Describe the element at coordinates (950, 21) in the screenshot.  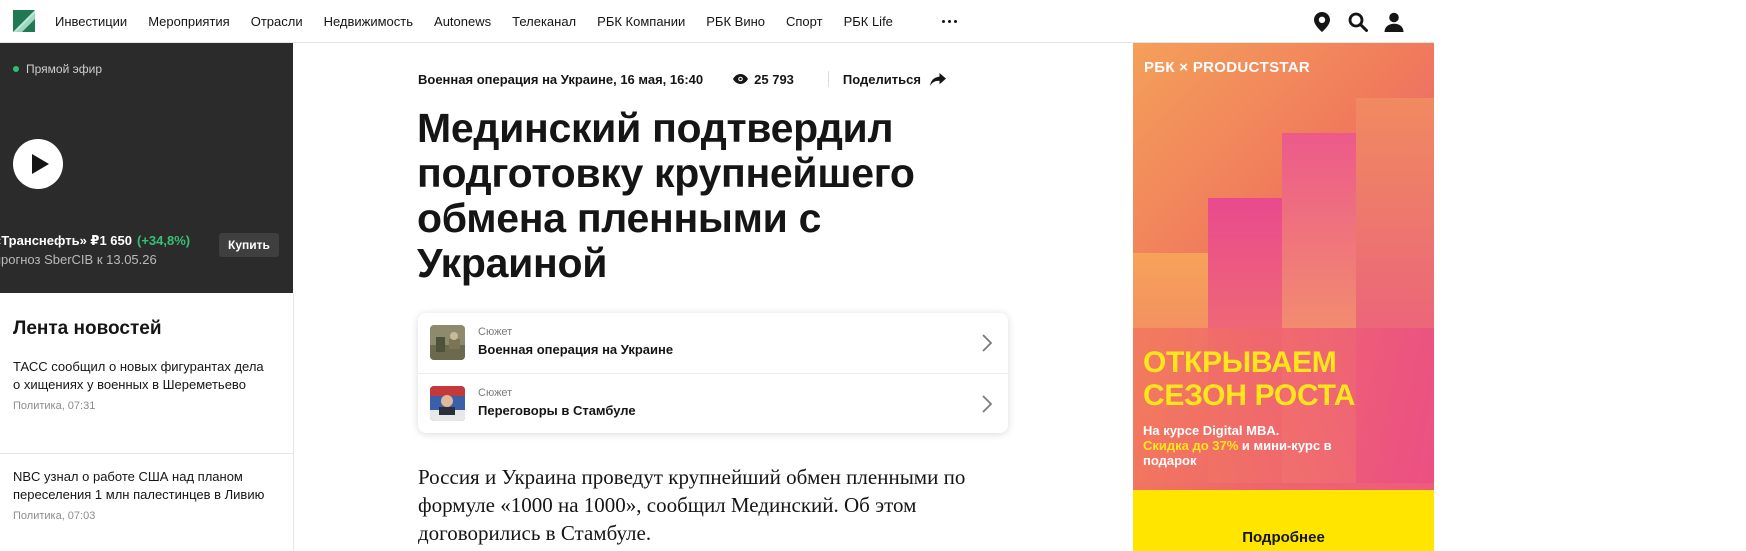
I see `more-menu-icon` at that location.